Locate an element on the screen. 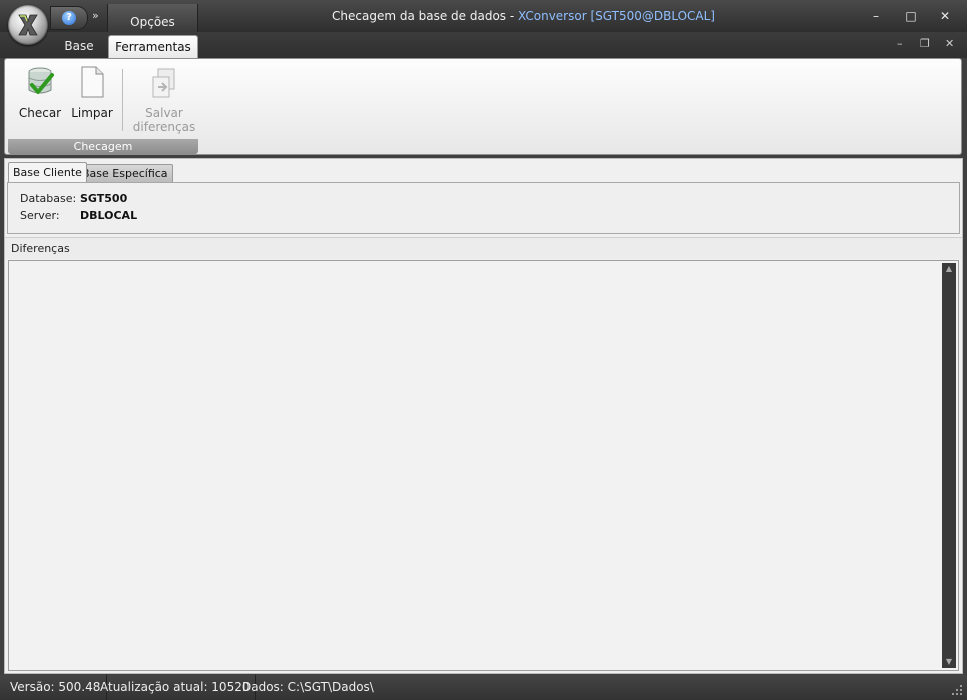 This screenshot has width=967, height=700. window-title-subtitle: XConversor [SGT500@DBLOCAL] is located at coordinates (616, 16).